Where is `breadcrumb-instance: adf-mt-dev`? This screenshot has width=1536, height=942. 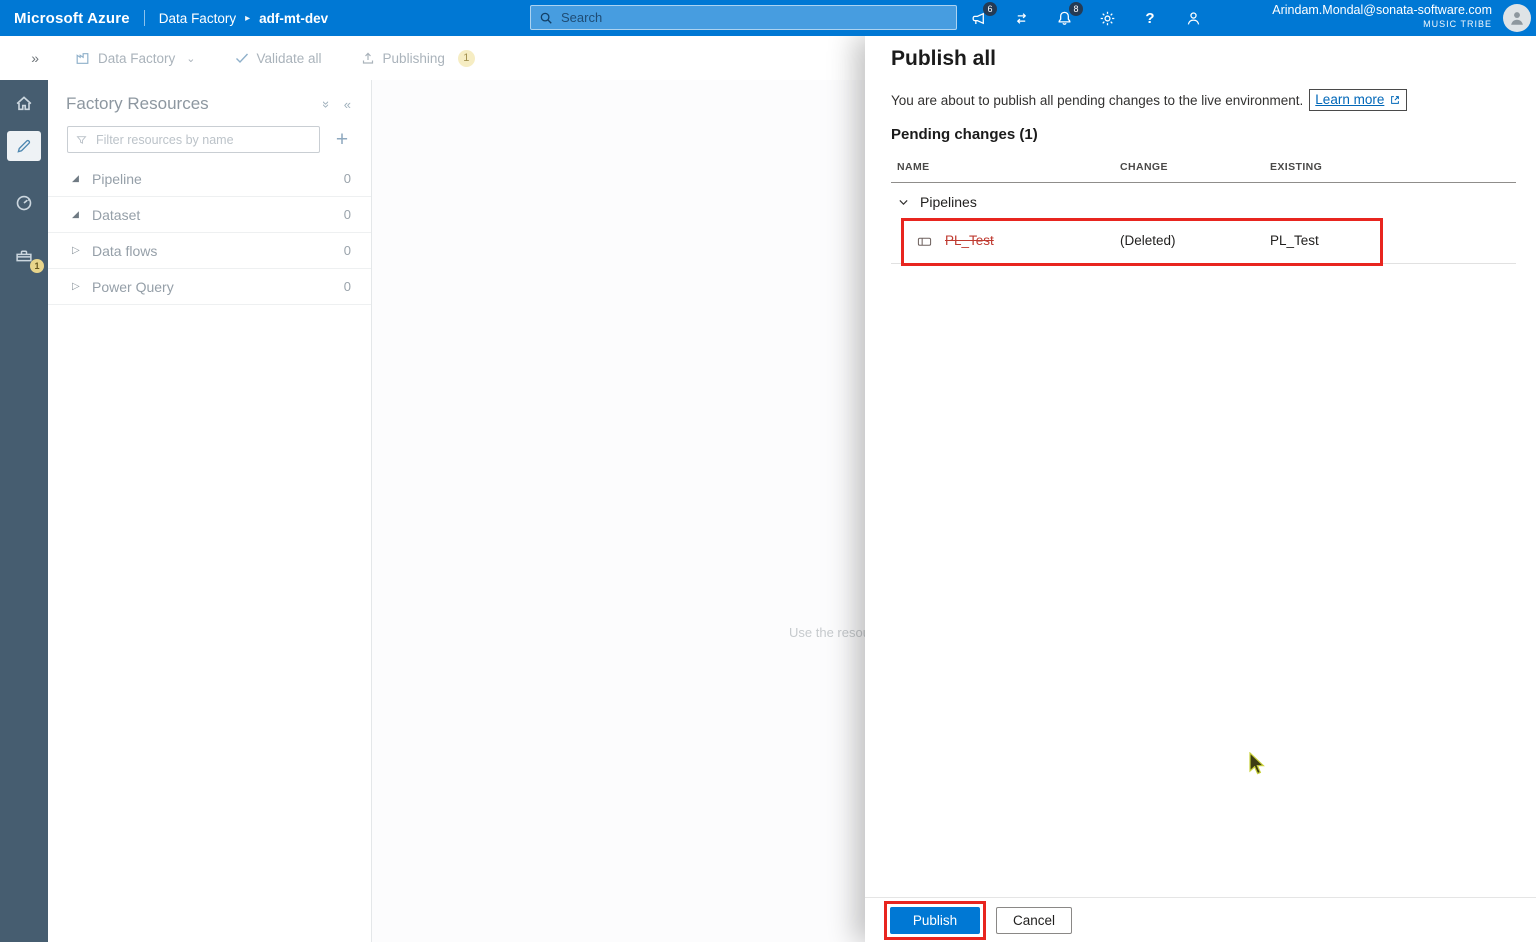
breadcrumb-instance: adf-mt-dev is located at coordinates (293, 18).